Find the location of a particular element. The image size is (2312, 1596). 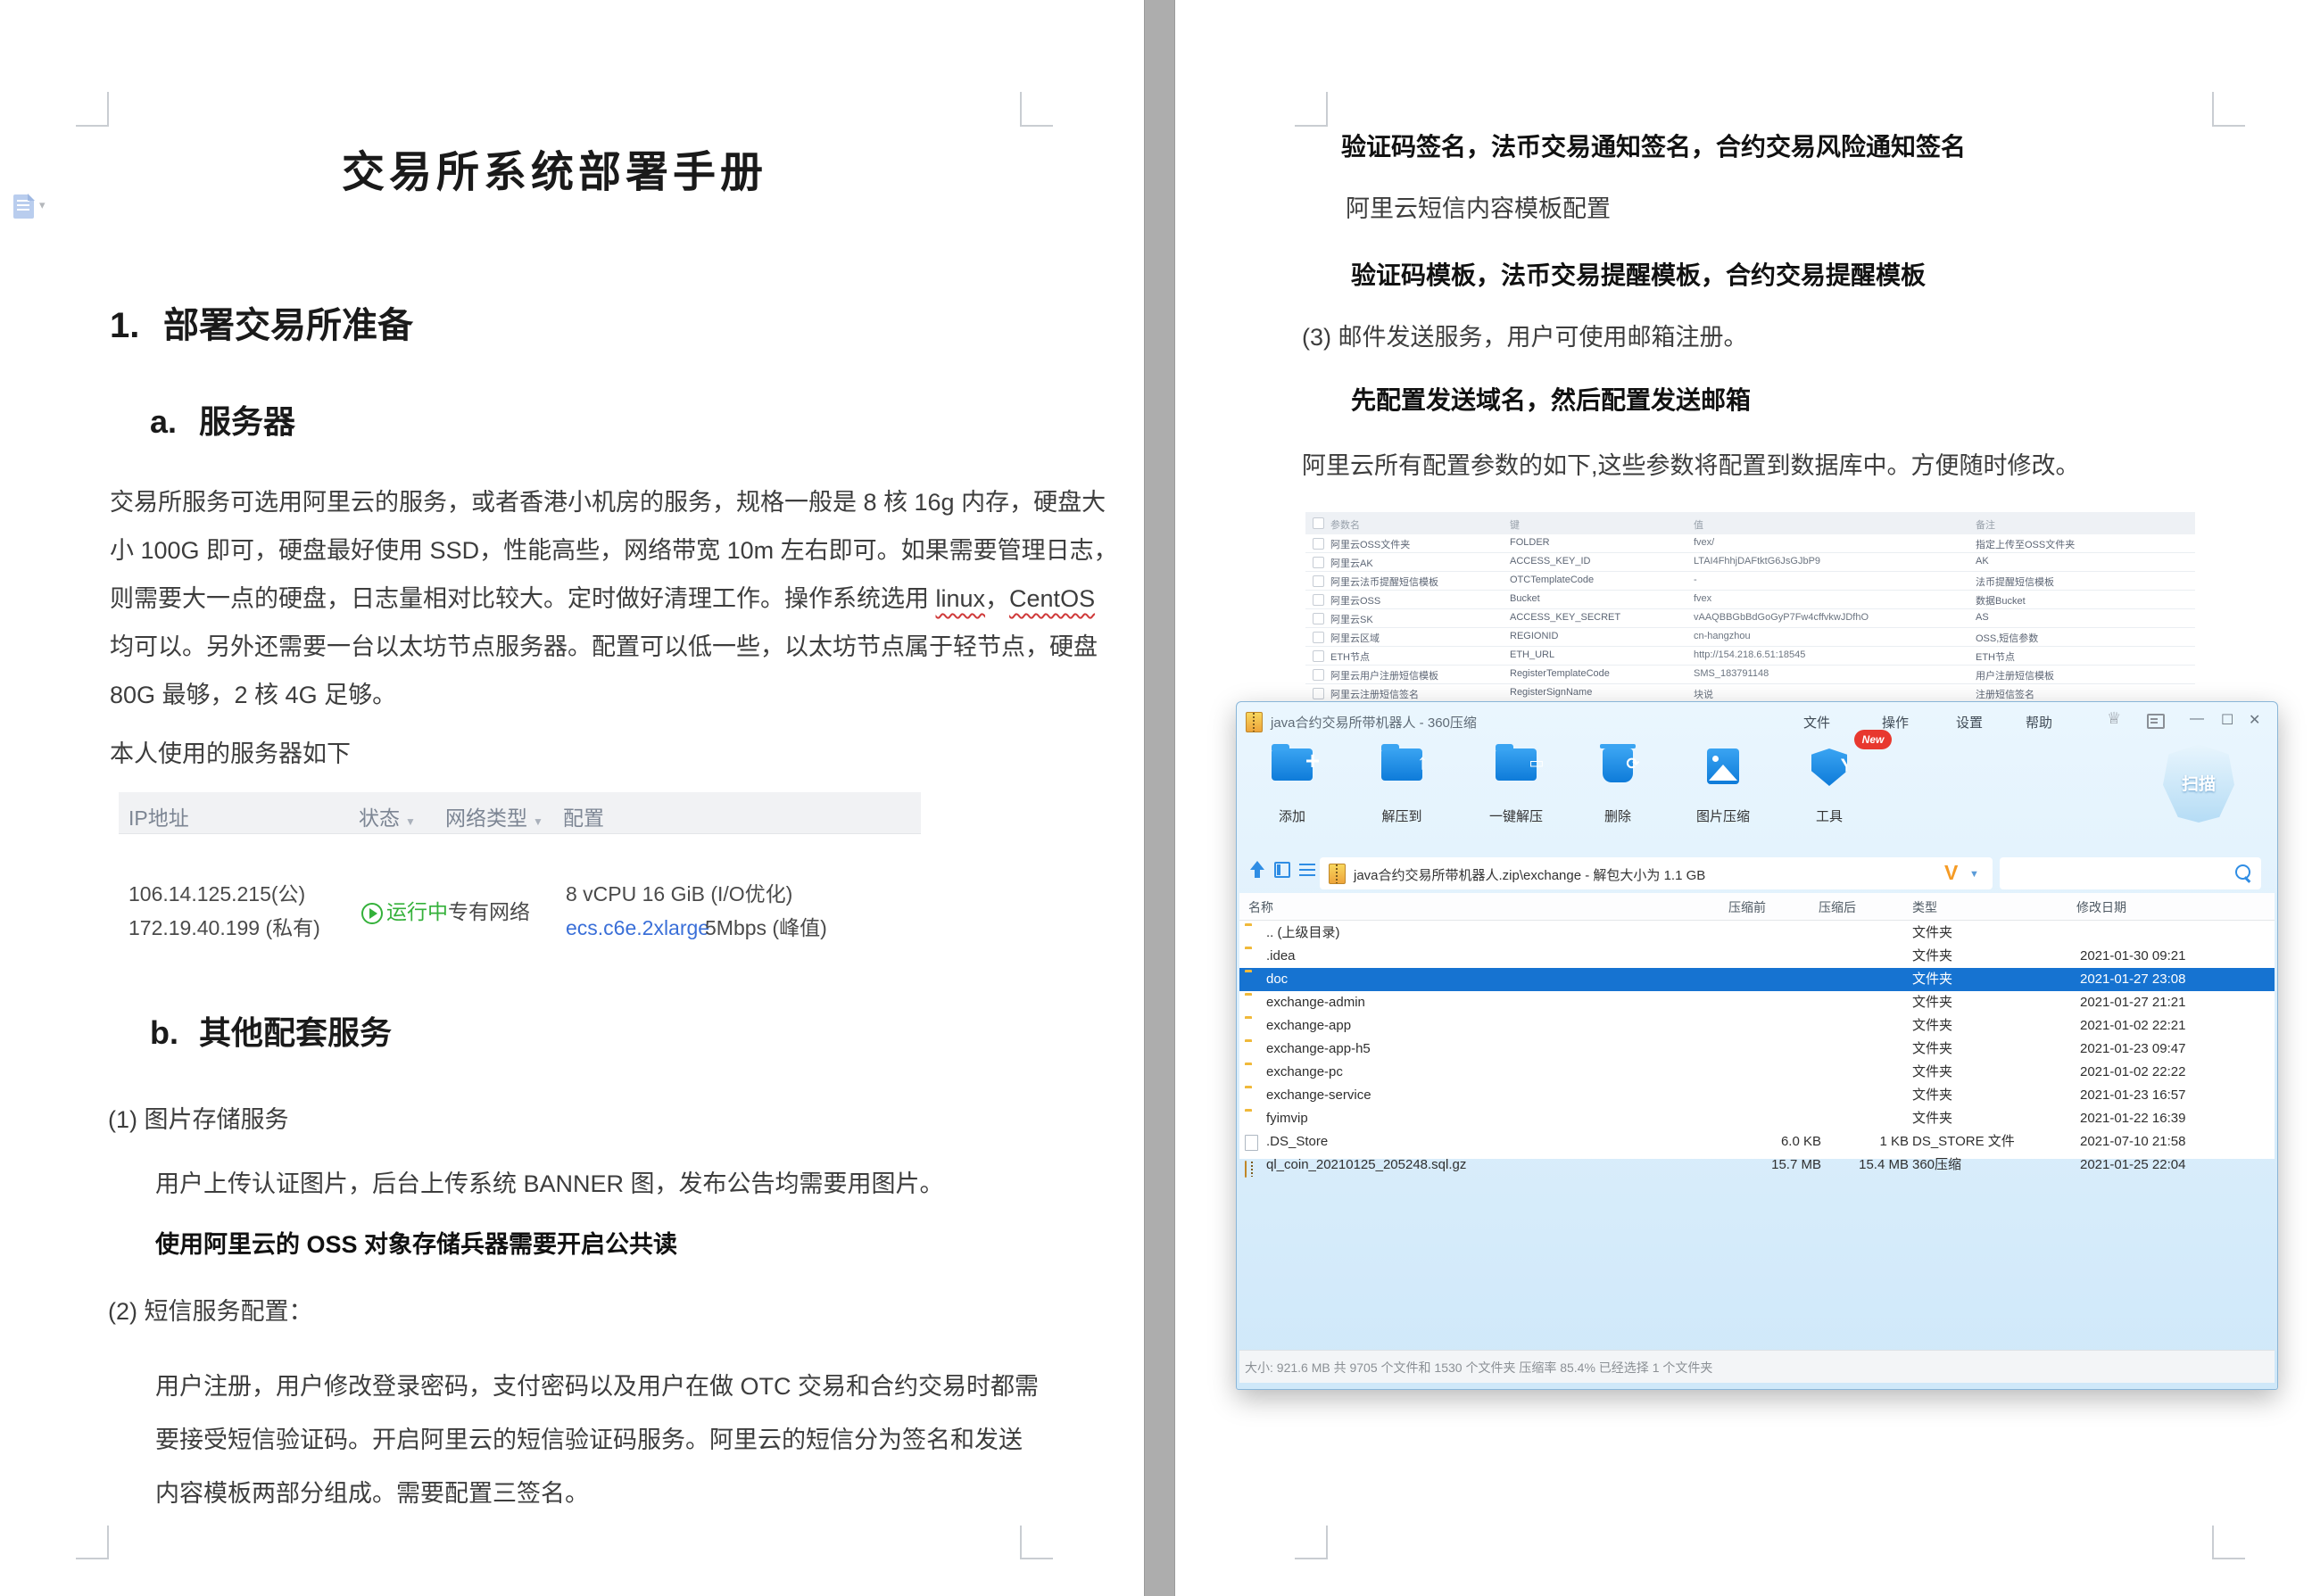

menu-action: 操作 is located at coordinates (1895, 722).